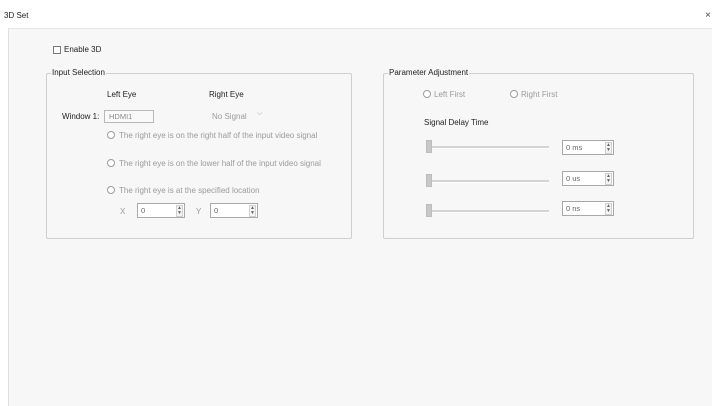 This screenshot has width=712, height=406. I want to click on radio-right-first, so click(514, 94).